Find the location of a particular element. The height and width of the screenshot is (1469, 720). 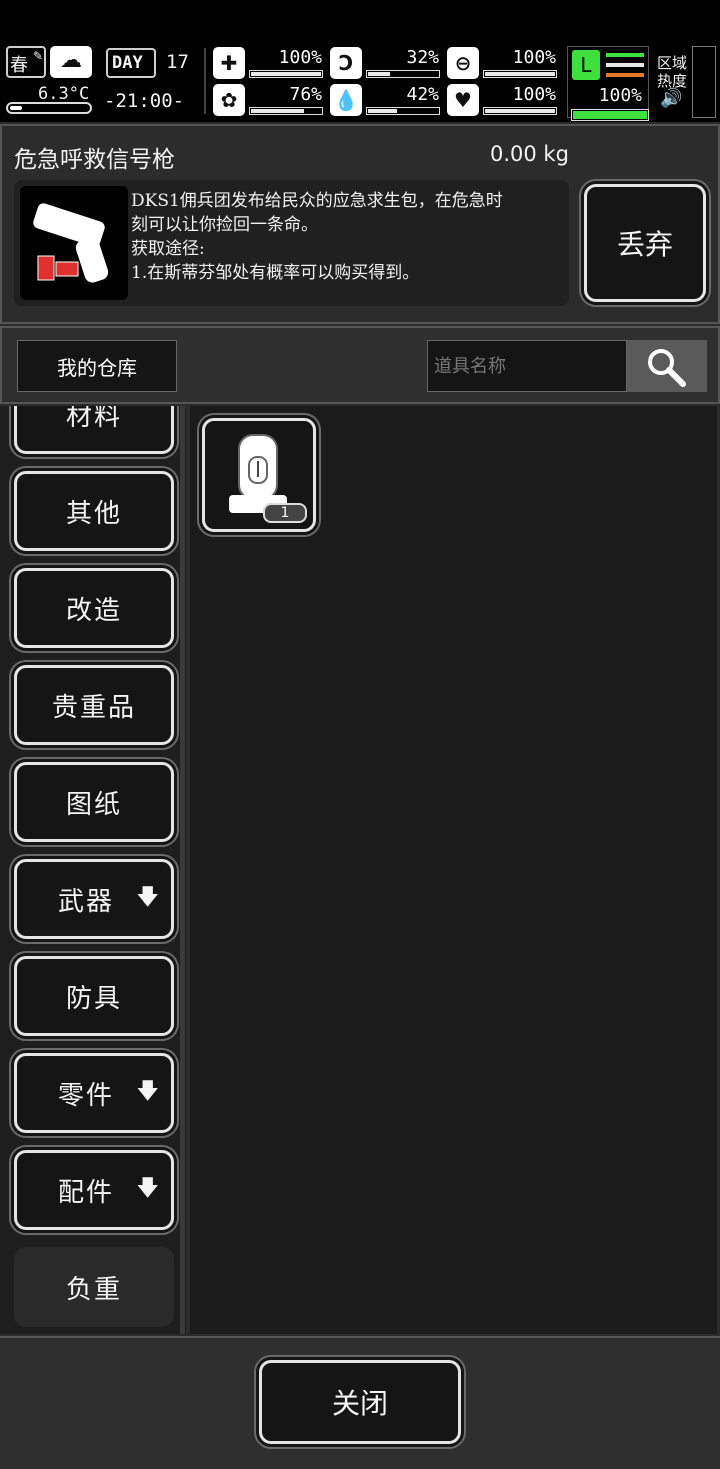

category-label: 配件 is located at coordinates (85, 1192).